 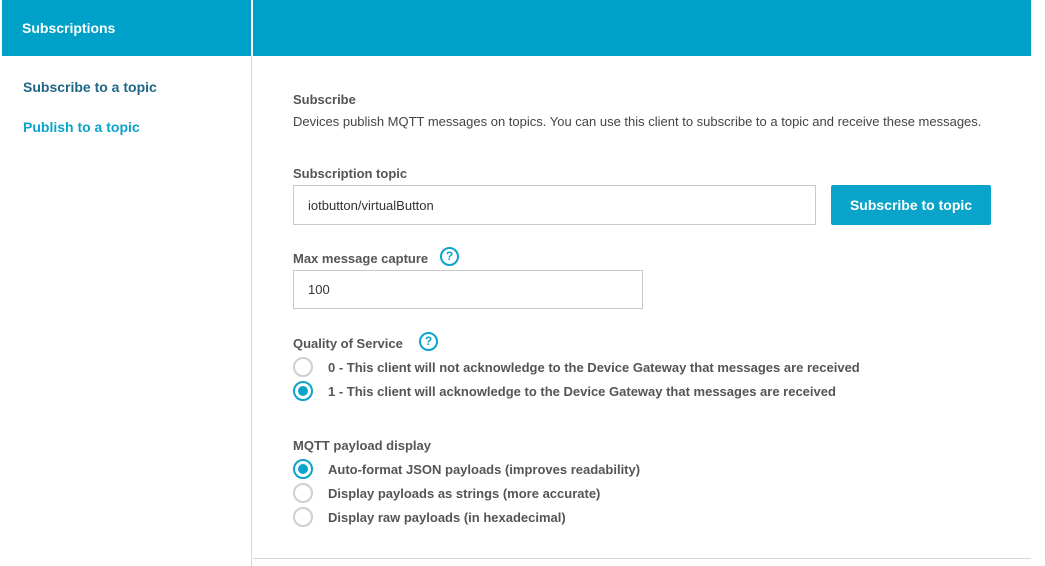 I want to click on max-message-capture-label: Max message capture, so click(x=361, y=258).